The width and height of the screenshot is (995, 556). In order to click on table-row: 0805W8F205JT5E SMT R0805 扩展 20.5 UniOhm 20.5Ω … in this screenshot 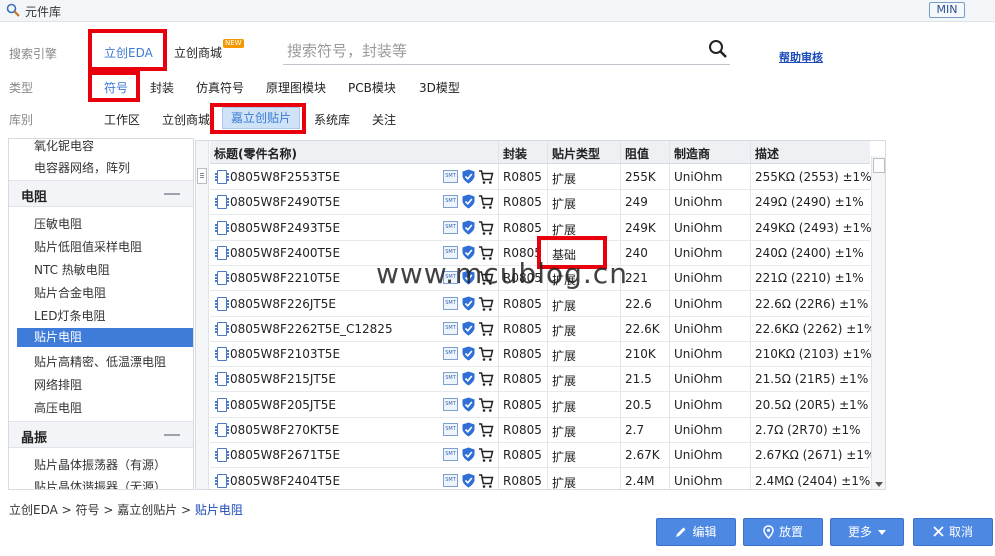, I will do `click(540, 405)`.